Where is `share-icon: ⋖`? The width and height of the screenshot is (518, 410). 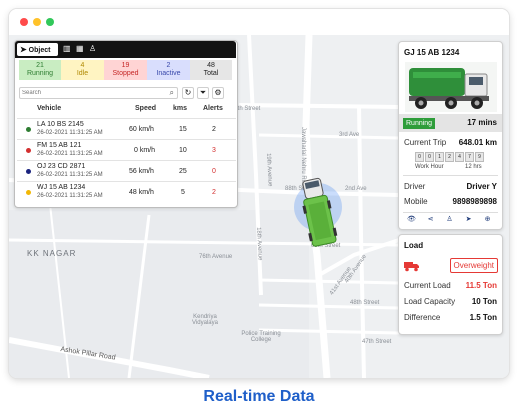 share-icon: ⋖ is located at coordinates (430, 219).